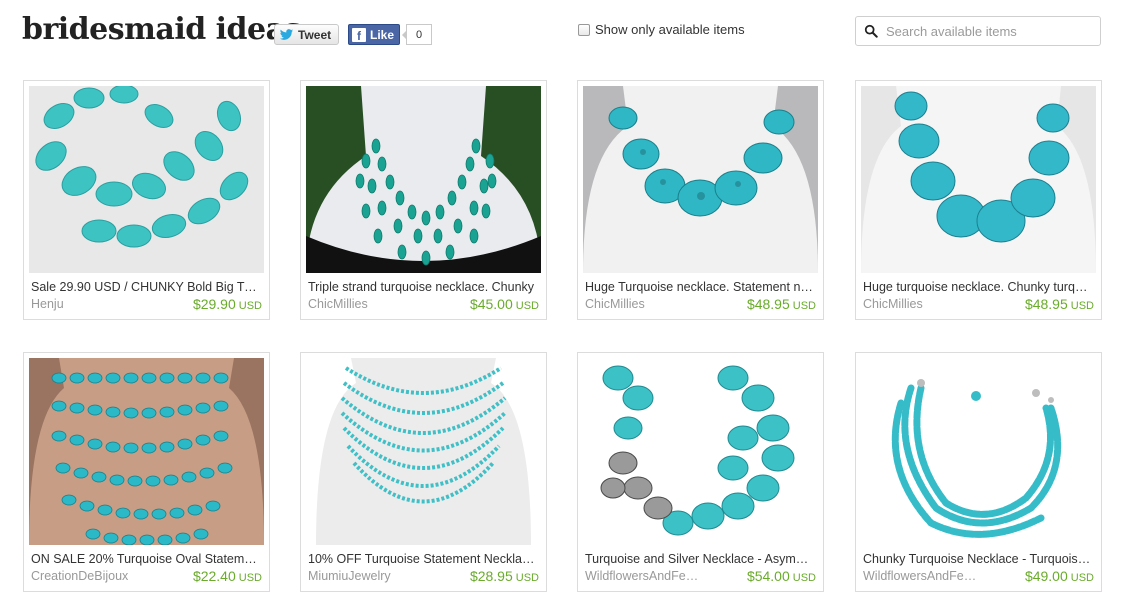  What do you see at coordinates (286, 34) in the screenshot?
I see `twitter-bird-icon` at bounding box center [286, 34].